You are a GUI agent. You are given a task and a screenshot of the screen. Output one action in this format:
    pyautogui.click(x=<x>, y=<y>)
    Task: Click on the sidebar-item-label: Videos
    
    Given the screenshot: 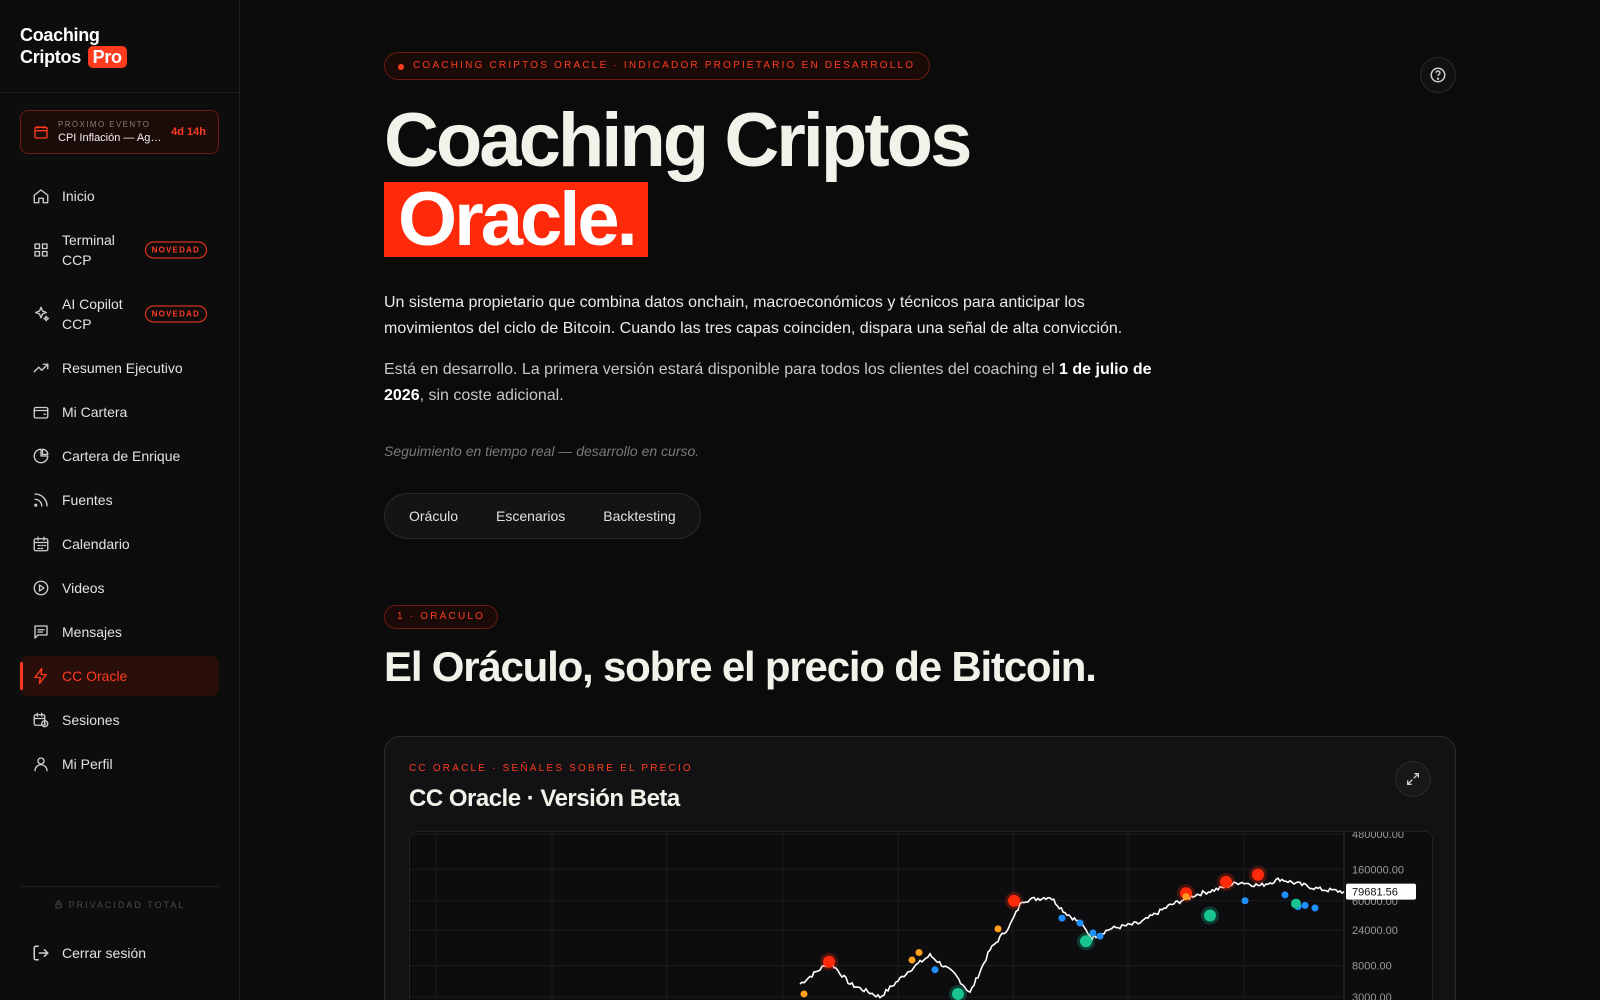 What is the action you would take?
    pyautogui.click(x=83, y=588)
    